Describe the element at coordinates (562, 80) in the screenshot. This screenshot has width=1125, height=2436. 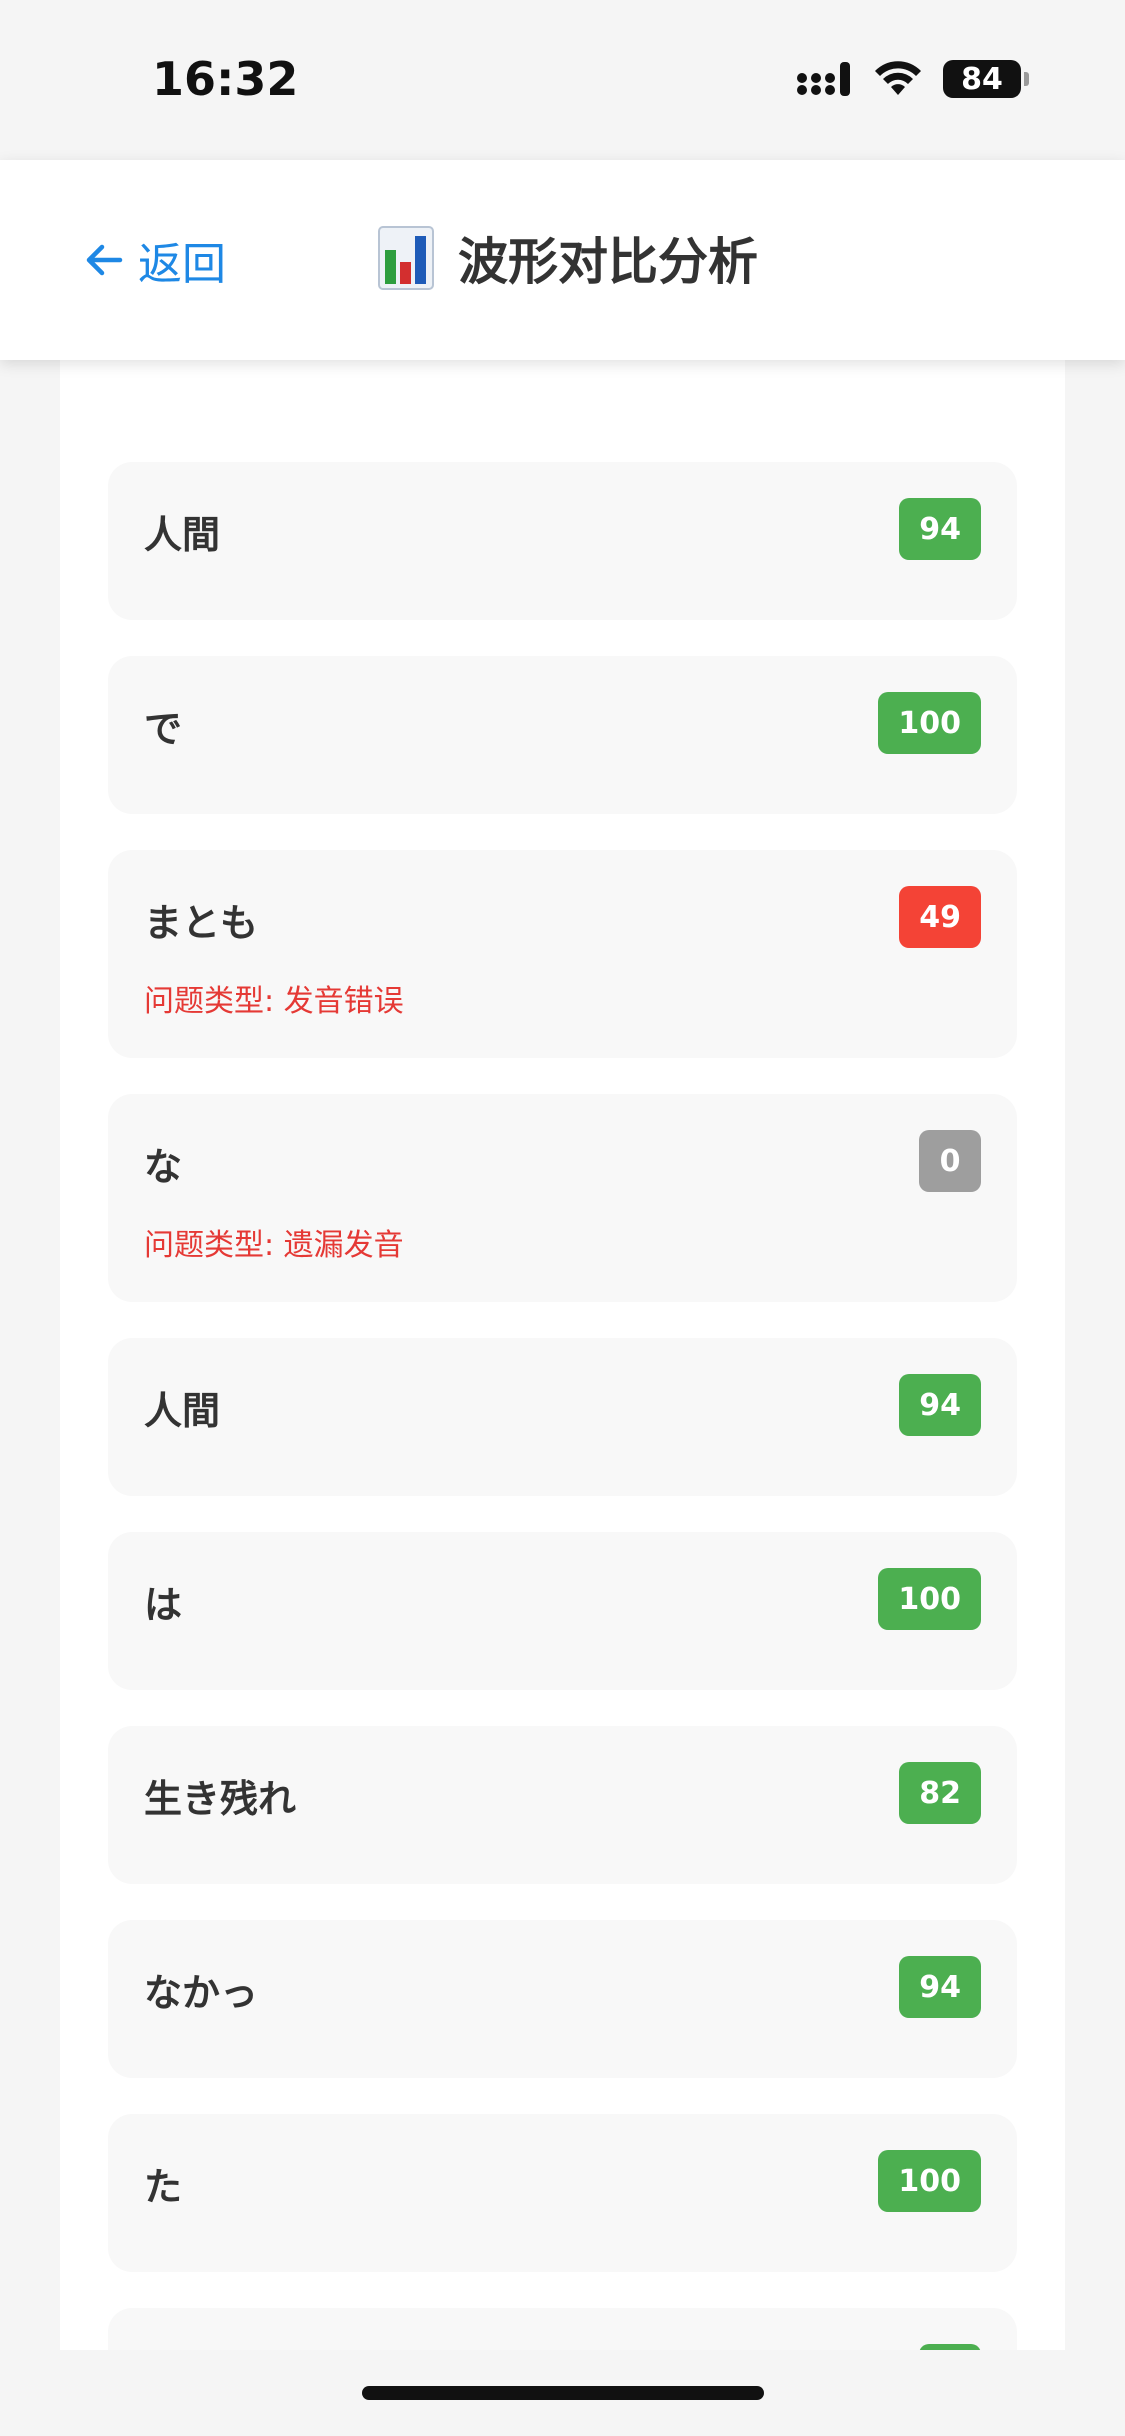
I see `status-bar: 16:32 84` at that location.